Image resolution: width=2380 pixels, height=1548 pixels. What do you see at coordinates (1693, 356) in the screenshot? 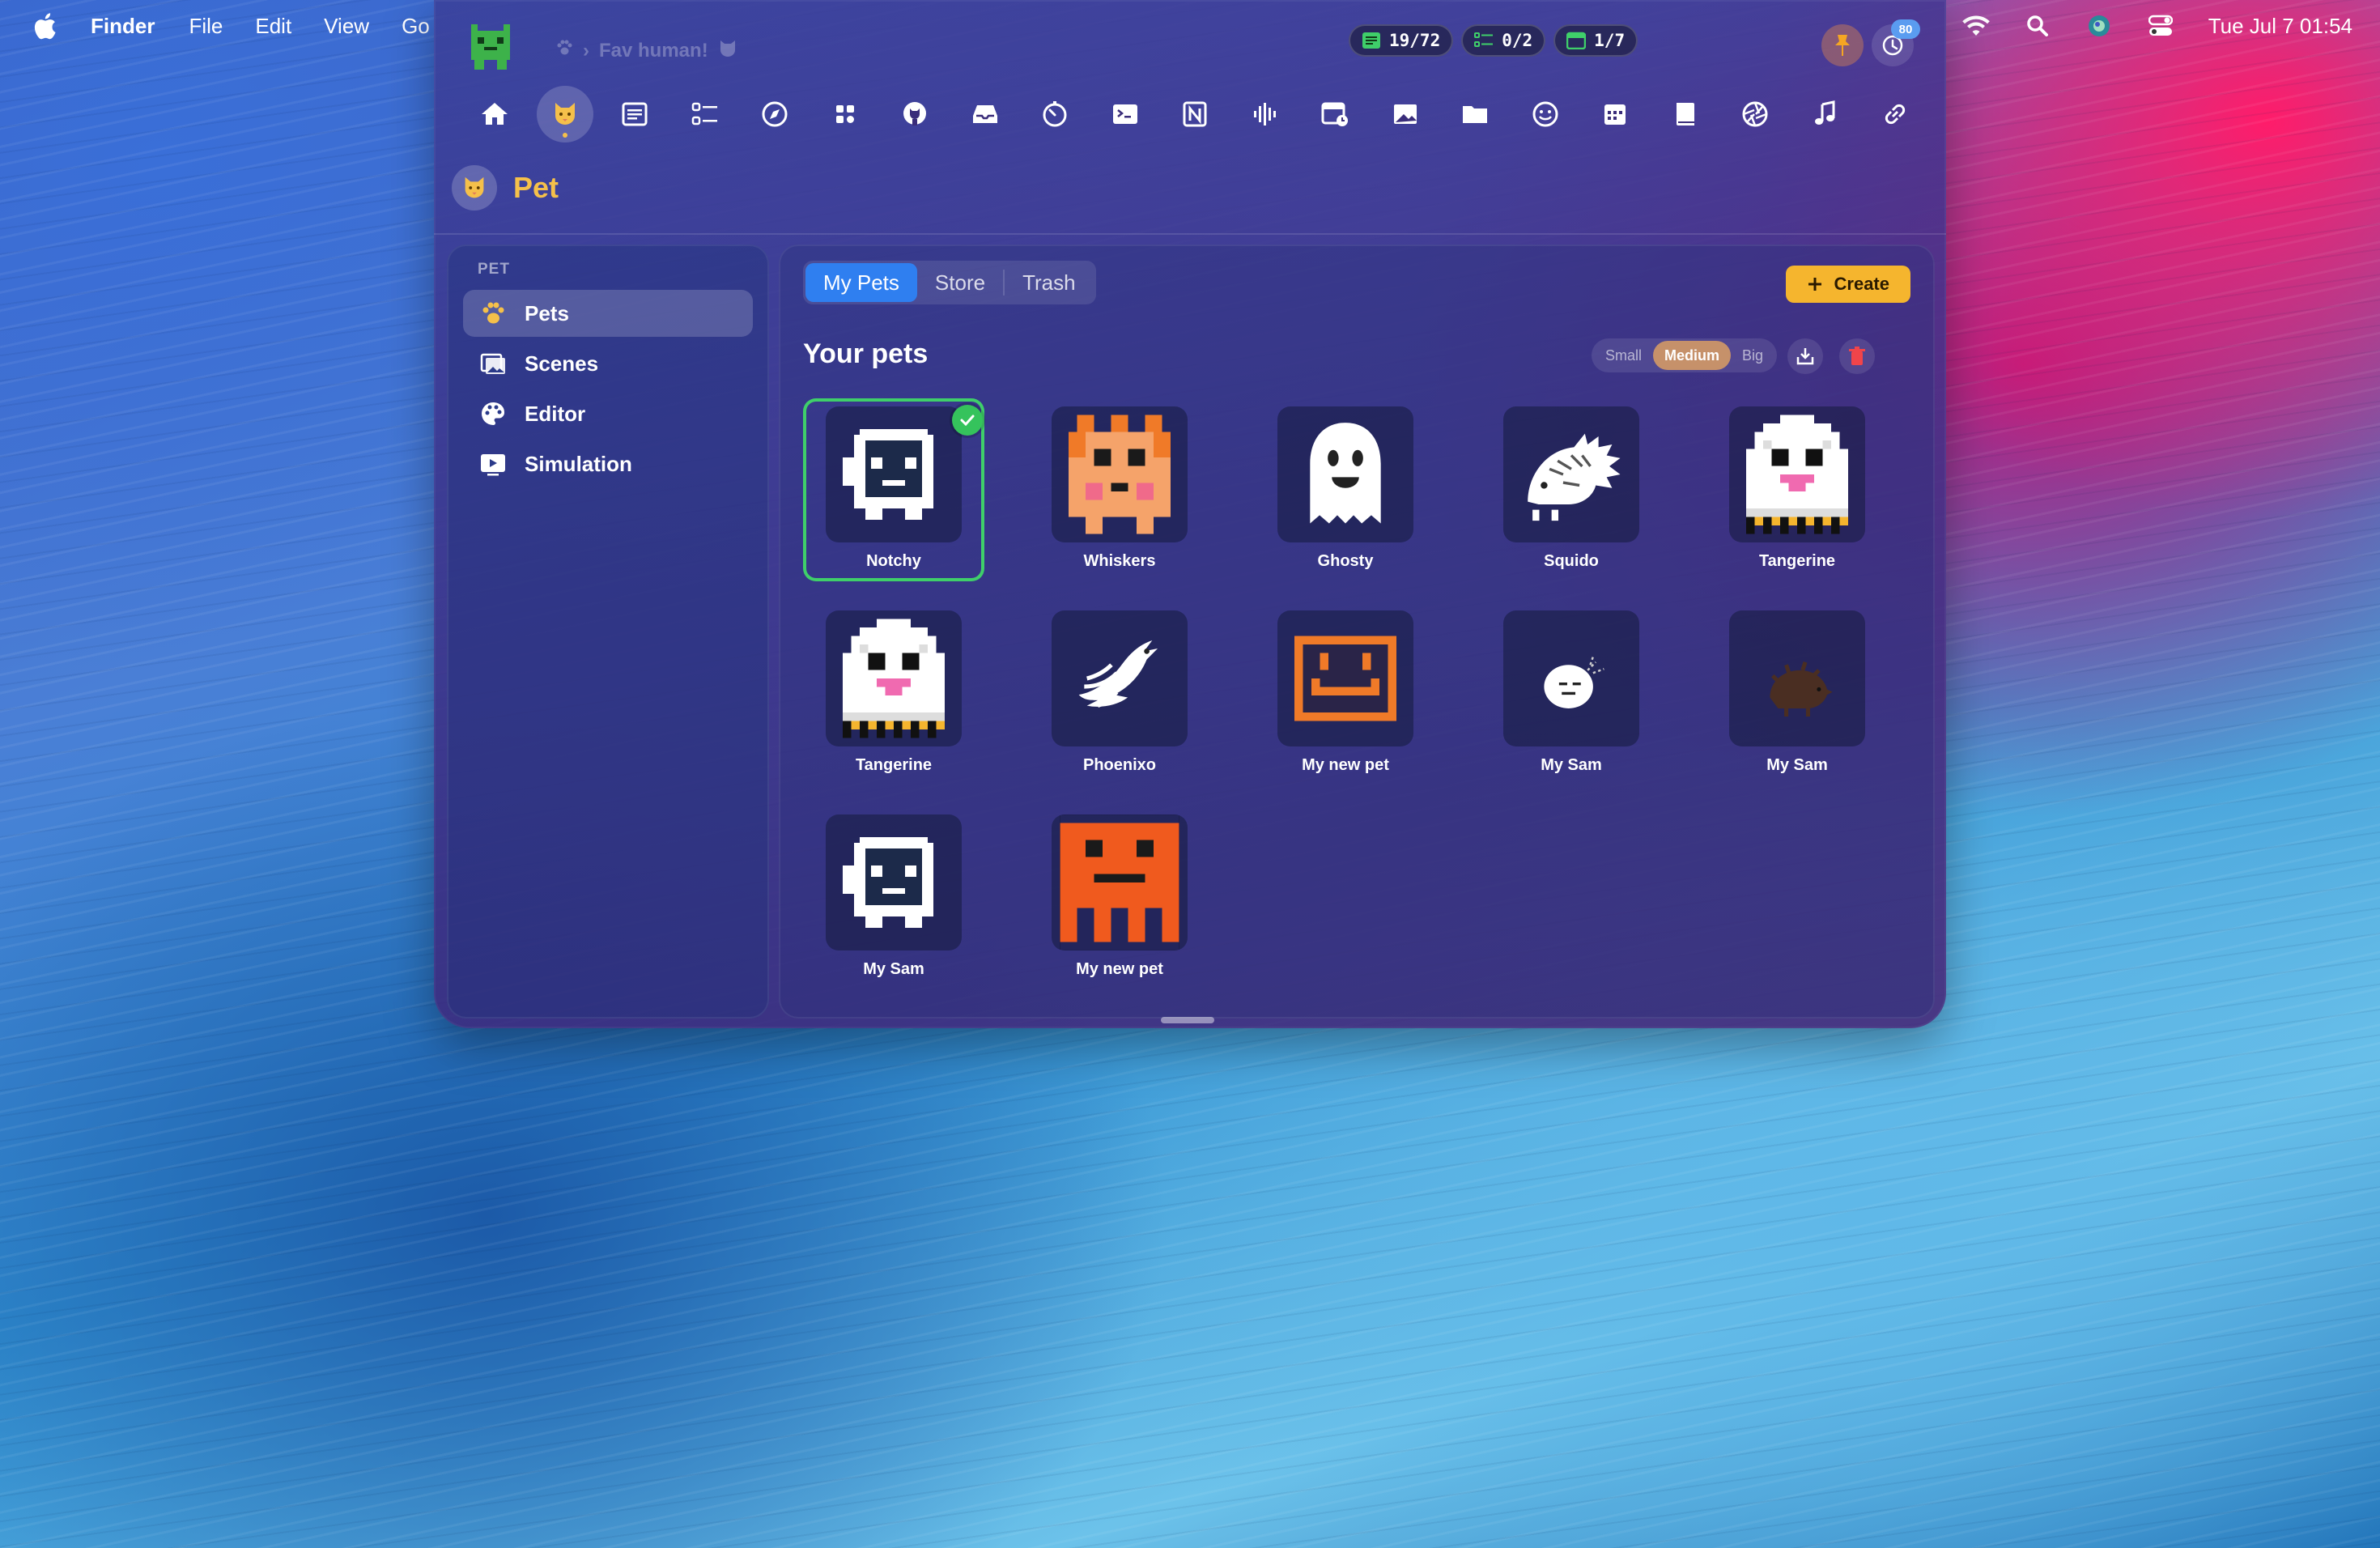
I see `size-medium-option: Medium` at bounding box center [1693, 356].